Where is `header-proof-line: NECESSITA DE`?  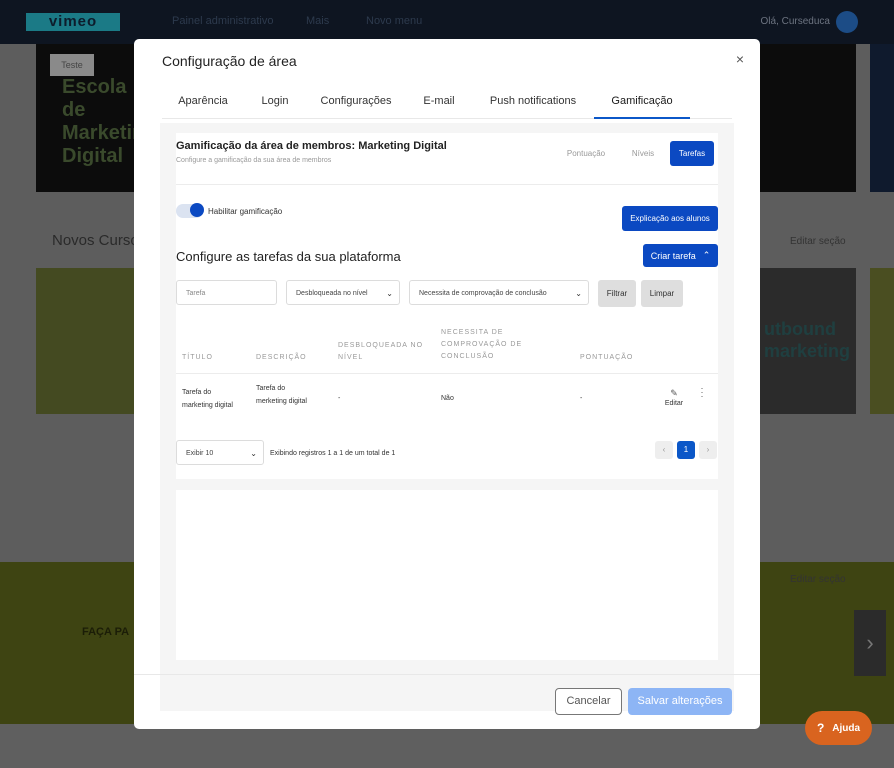 header-proof-line: NECESSITA DE is located at coordinates (472, 332).